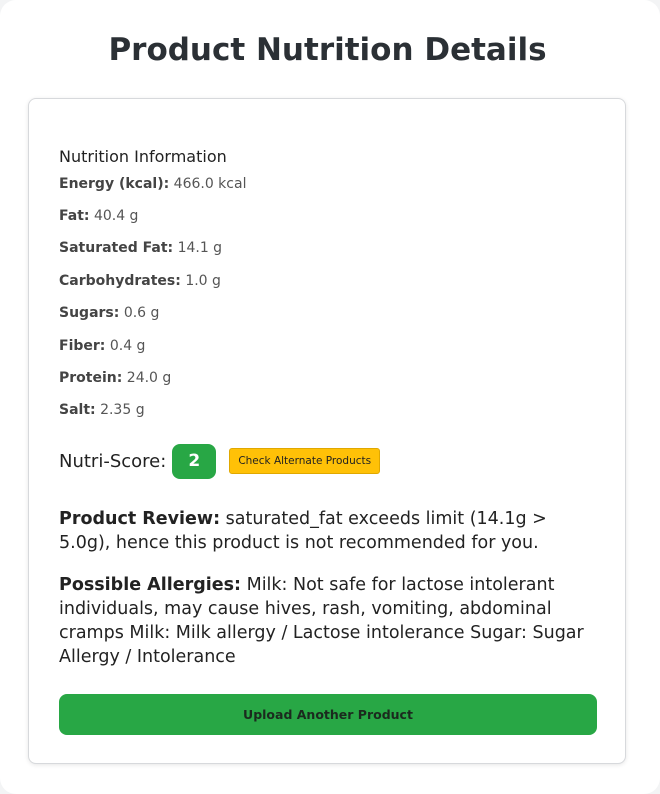 Image resolution: width=660 pixels, height=794 pixels. Describe the element at coordinates (143, 156) in the screenshot. I see `nutrition-heading: Nutrition Information` at that location.